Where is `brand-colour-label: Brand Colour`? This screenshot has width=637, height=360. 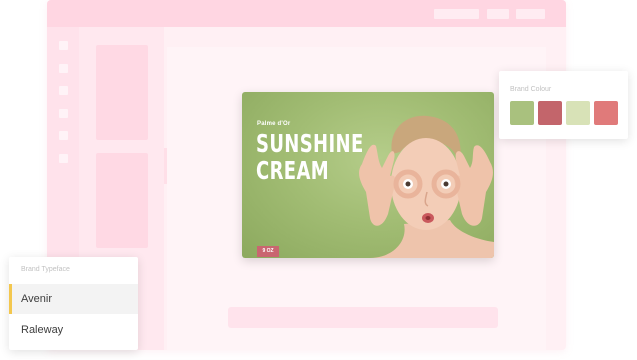 brand-colour-label: Brand Colour is located at coordinates (531, 89).